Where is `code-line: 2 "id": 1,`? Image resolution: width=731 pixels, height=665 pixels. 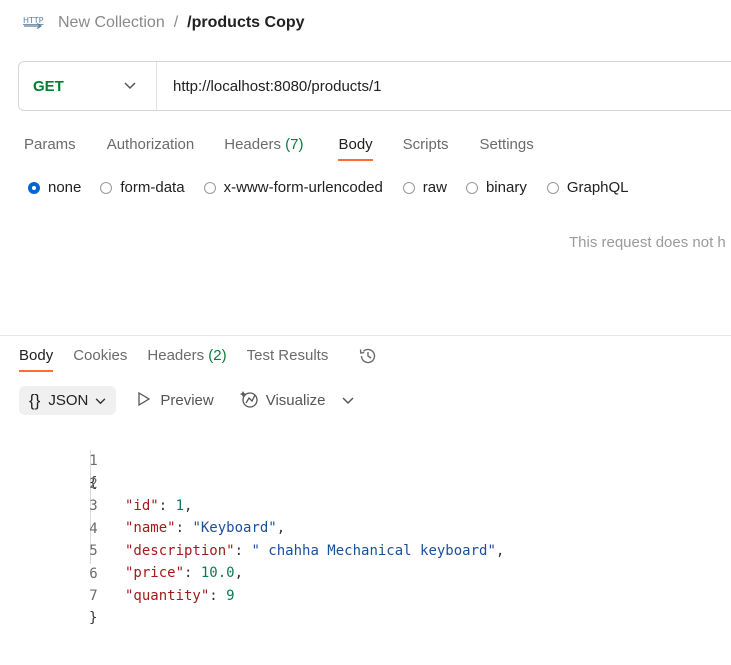
code-line: 2 "id": 1, is located at coordinates (96, 482).